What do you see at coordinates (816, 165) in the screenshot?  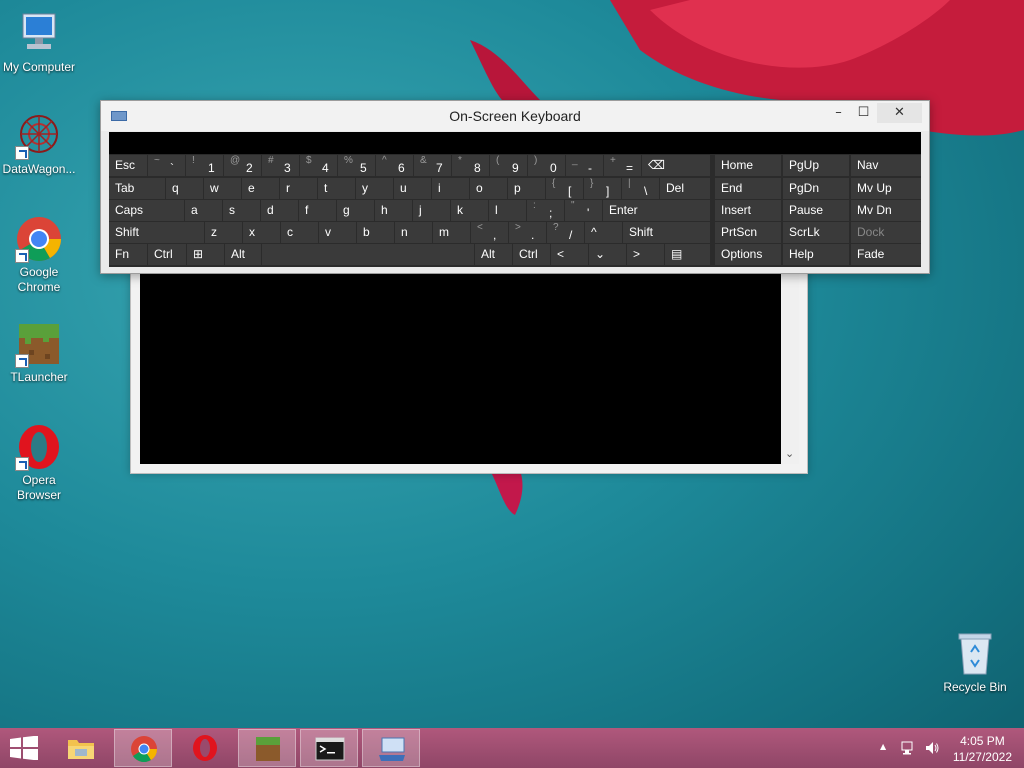 I see `nav-key-0-1: PgUp` at bounding box center [816, 165].